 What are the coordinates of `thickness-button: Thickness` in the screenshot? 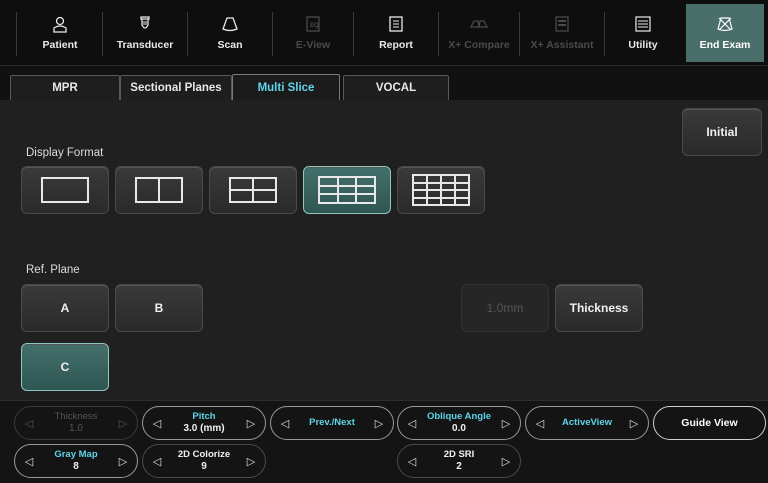 It's located at (599, 308).